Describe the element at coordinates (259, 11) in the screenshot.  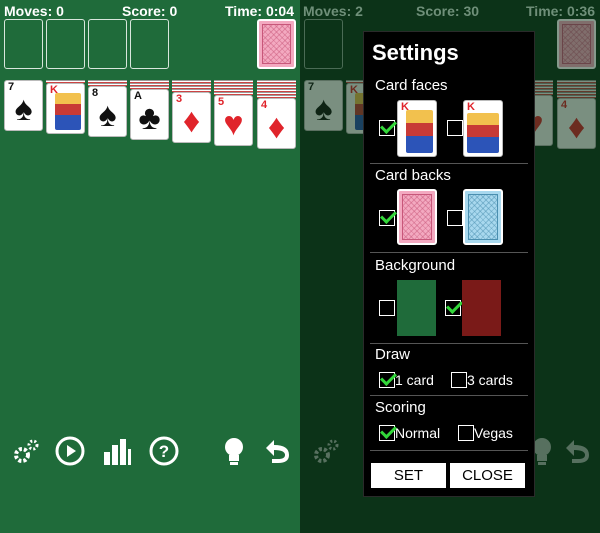
I see `timer: Time: 0:04` at that location.